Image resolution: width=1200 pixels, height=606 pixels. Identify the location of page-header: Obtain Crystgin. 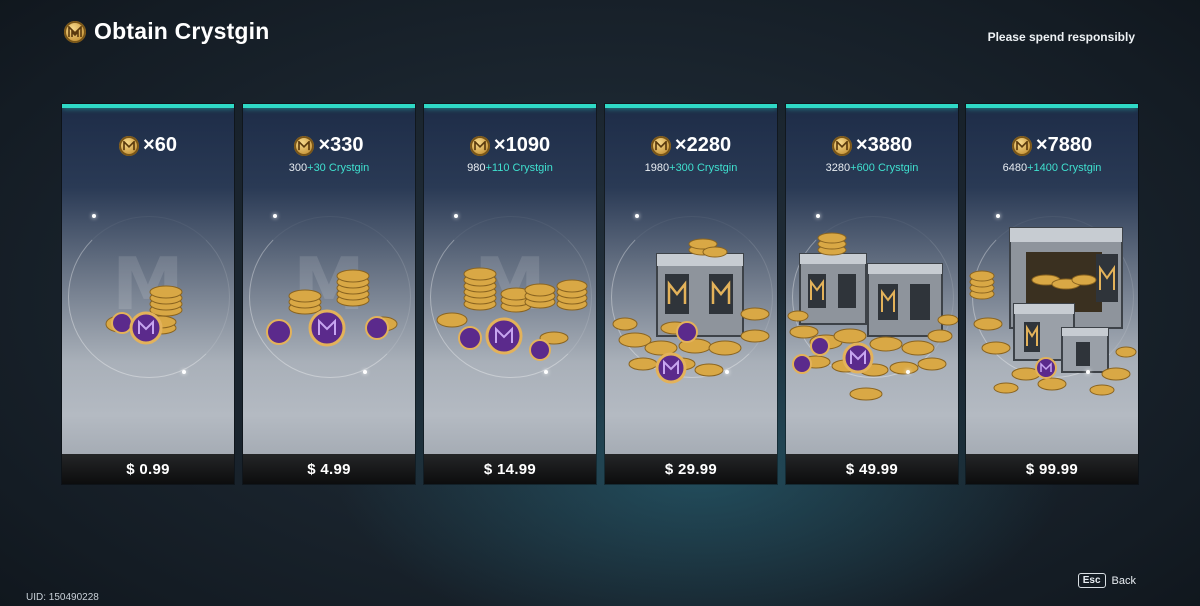
(167, 31).